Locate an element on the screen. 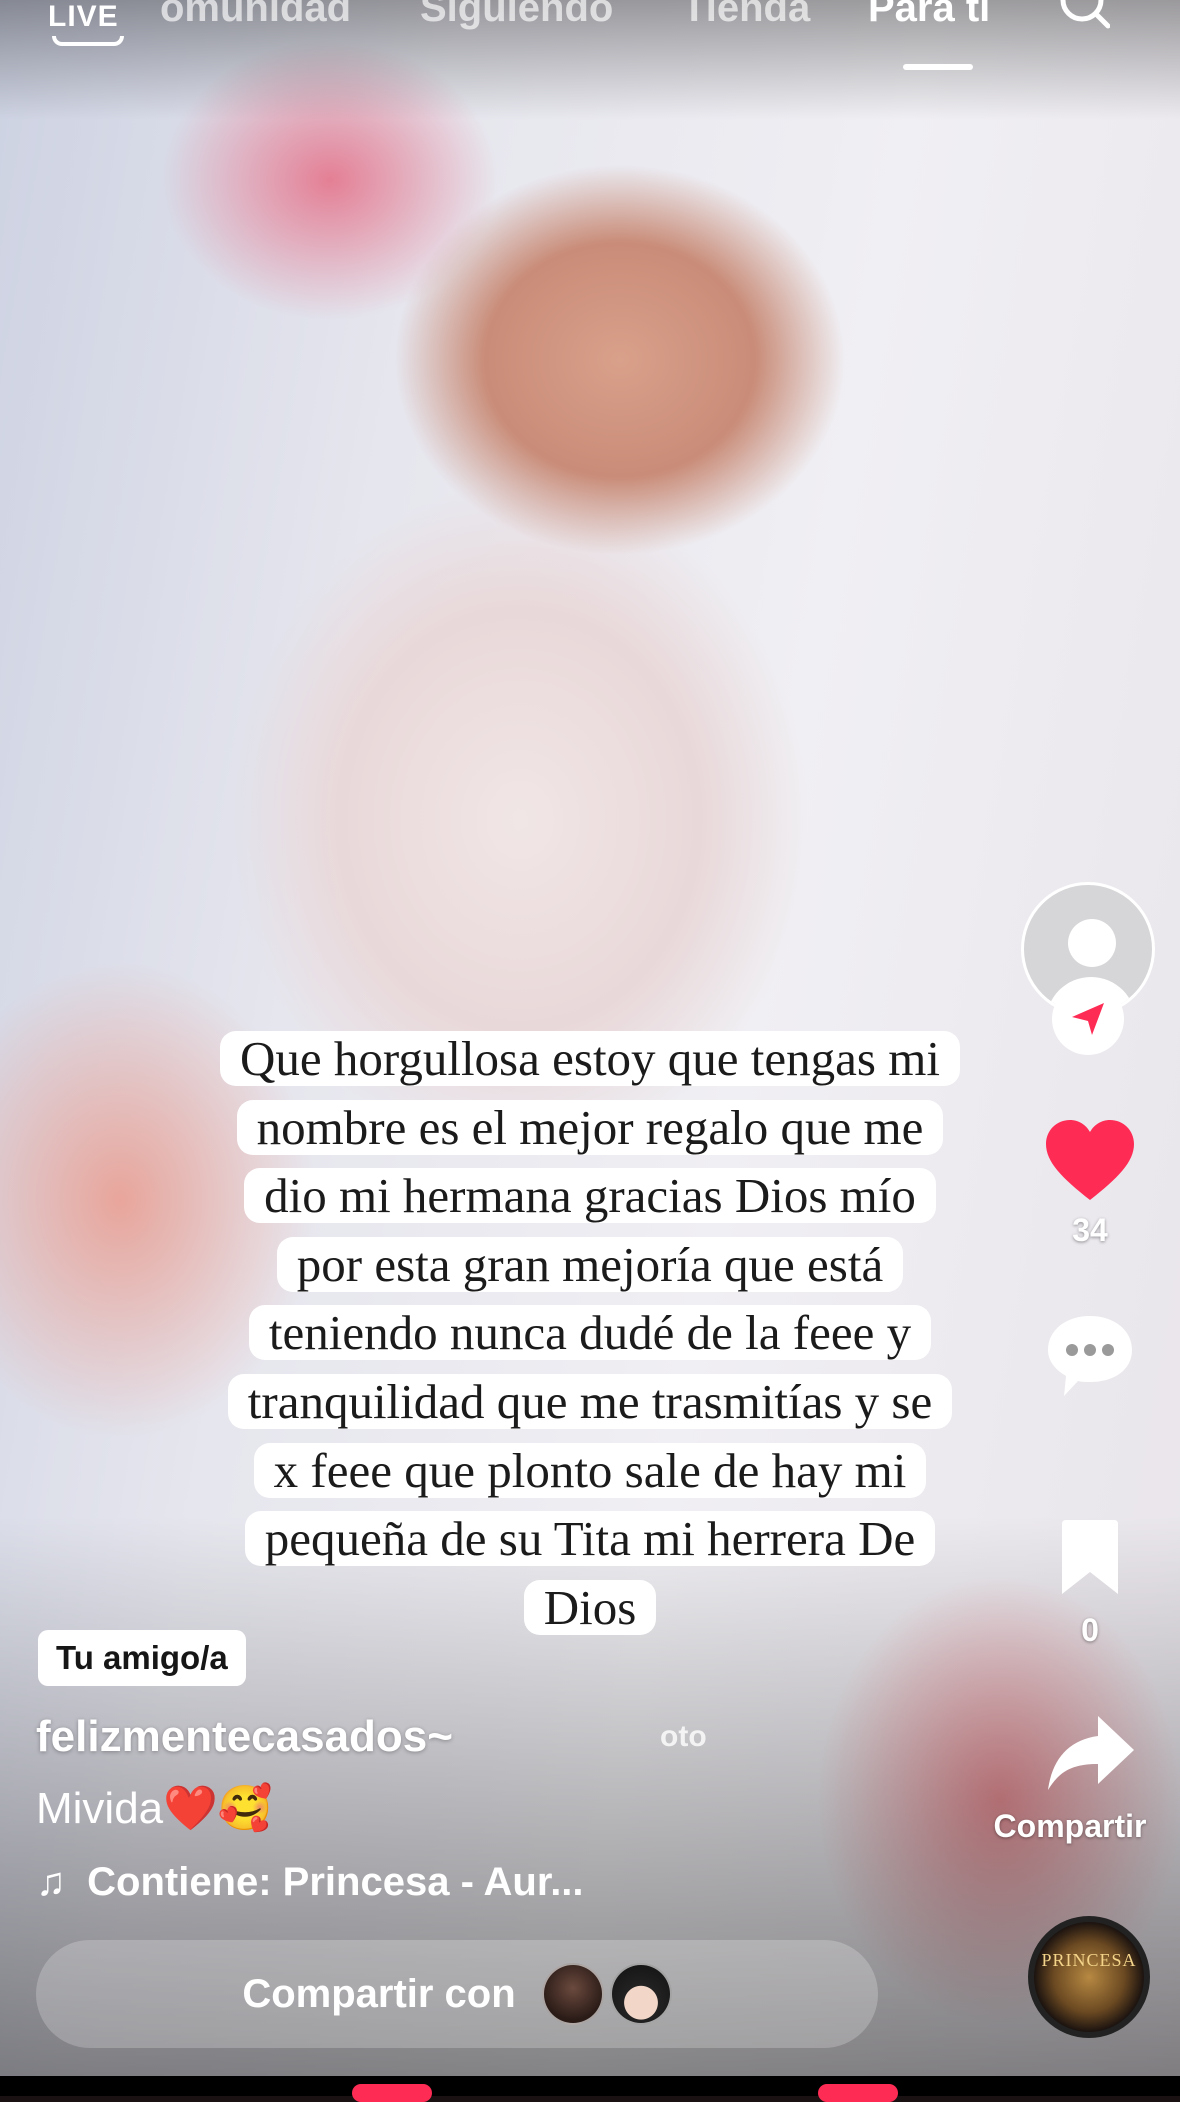 This screenshot has height=2102, width=1180. share-label: Compartir is located at coordinates (1070, 1826).